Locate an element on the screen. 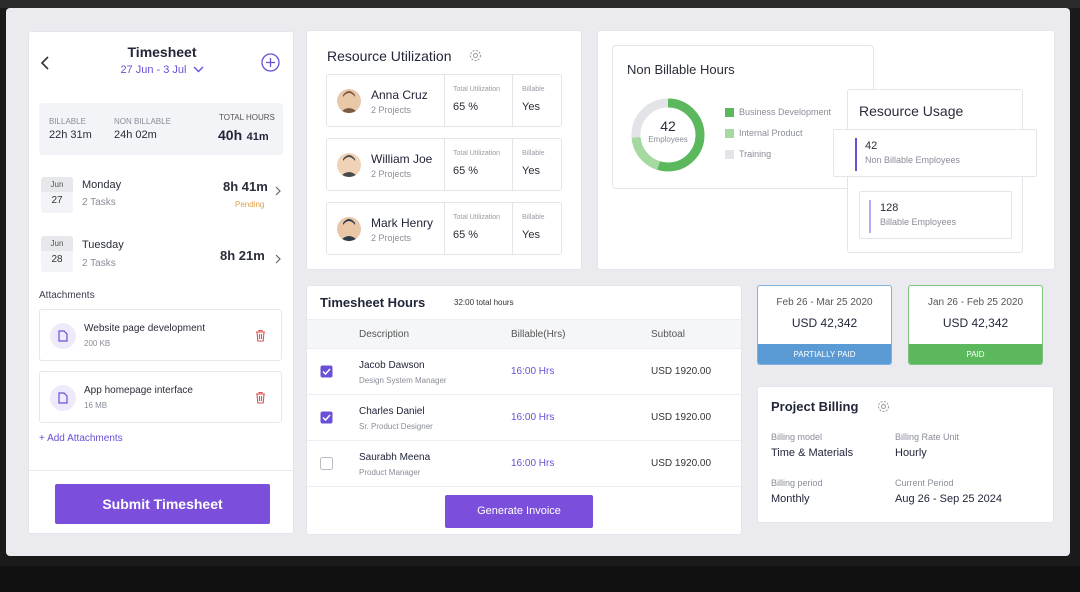 This screenshot has height=592, width=1080. day-tasks: 2 Tasks is located at coordinates (99, 263).